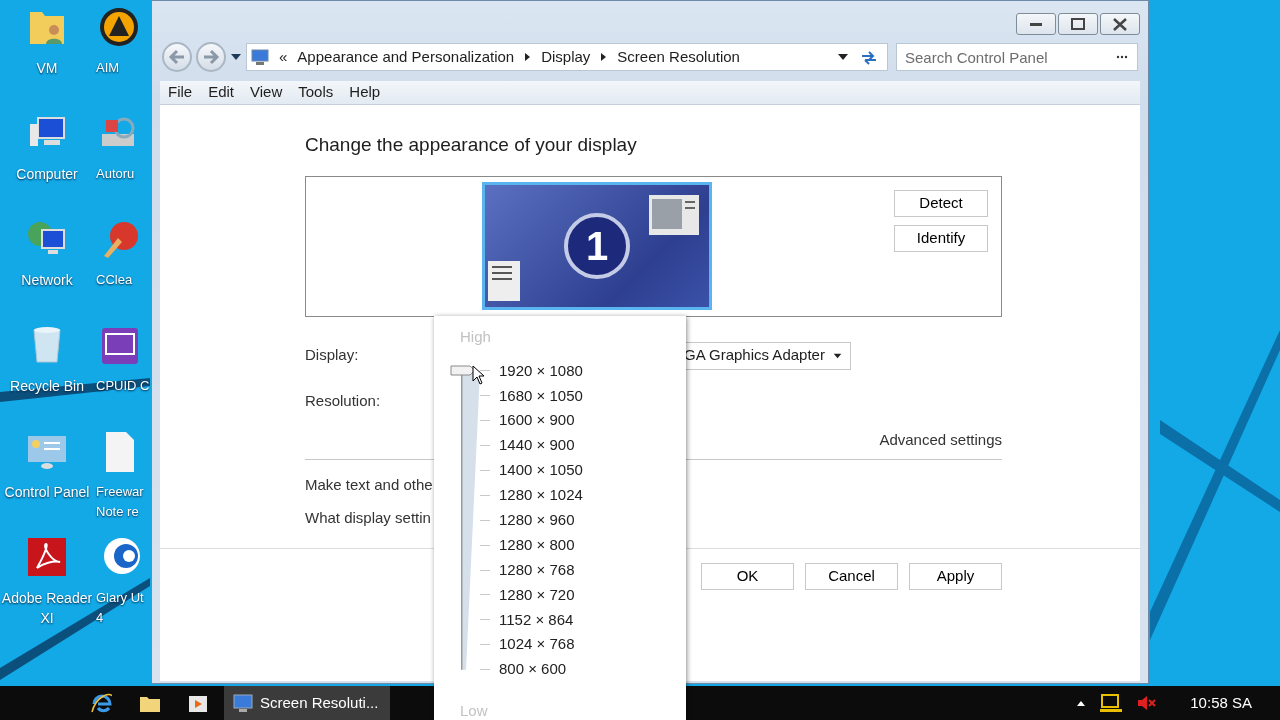  Describe the element at coordinates (180, 92) in the screenshot. I see `menu-item: File` at that location.